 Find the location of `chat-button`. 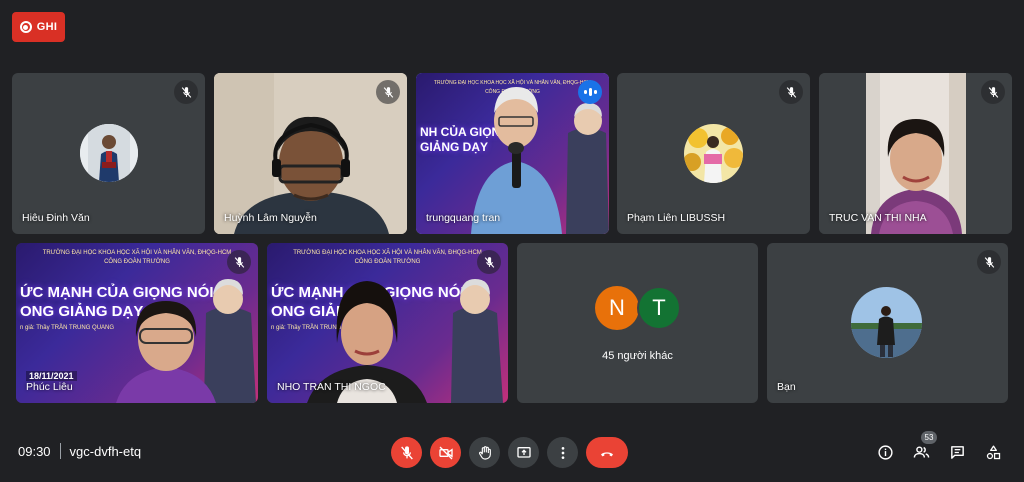

chat-button is located at coordinates (957, 452).